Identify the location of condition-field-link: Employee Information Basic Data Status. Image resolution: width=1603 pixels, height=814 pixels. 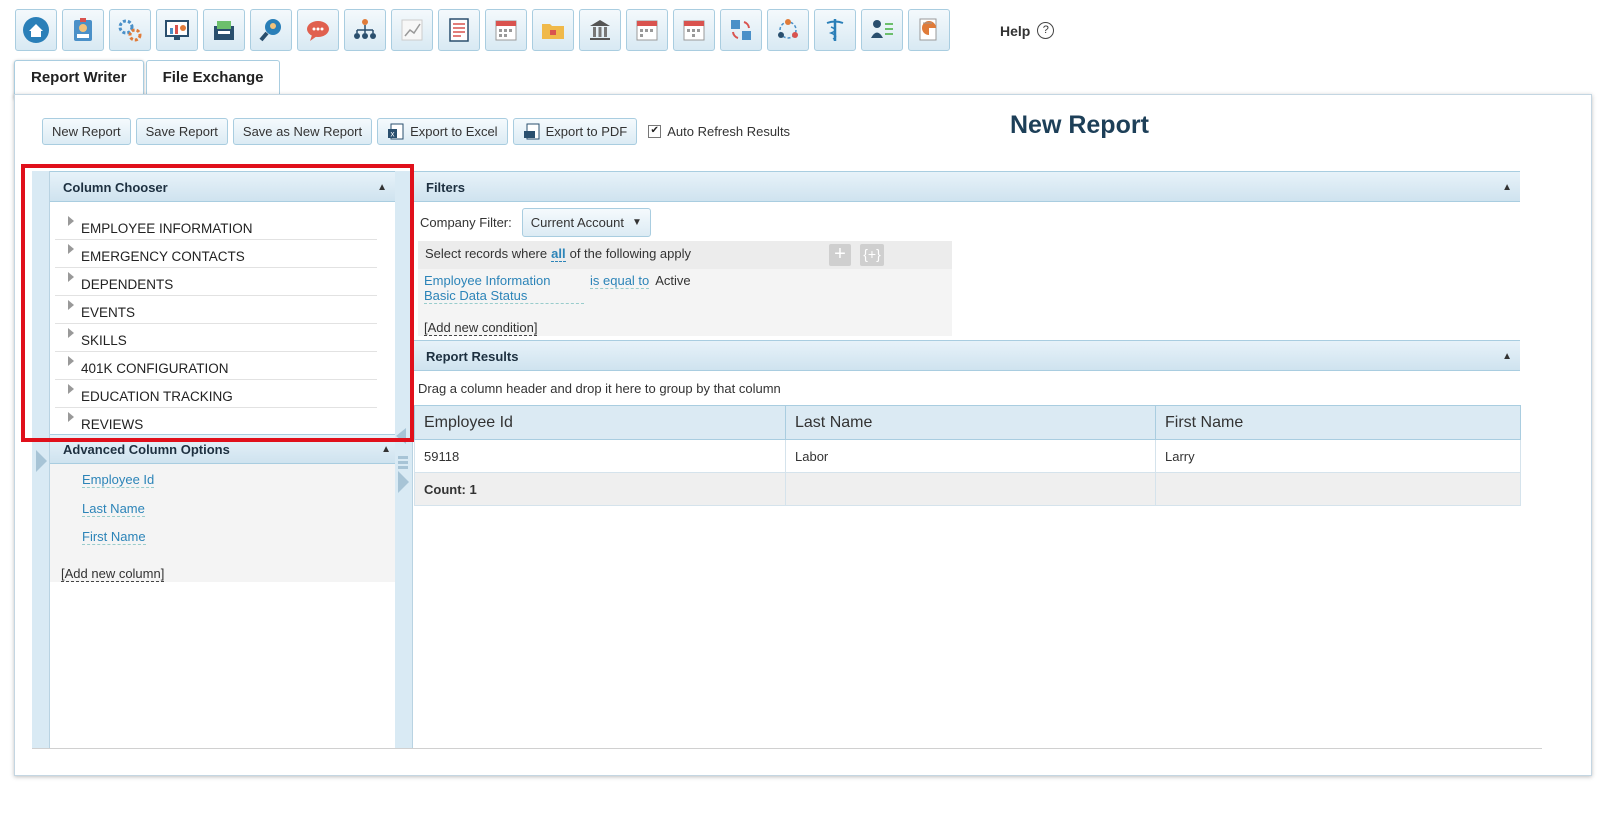
(504, 288).